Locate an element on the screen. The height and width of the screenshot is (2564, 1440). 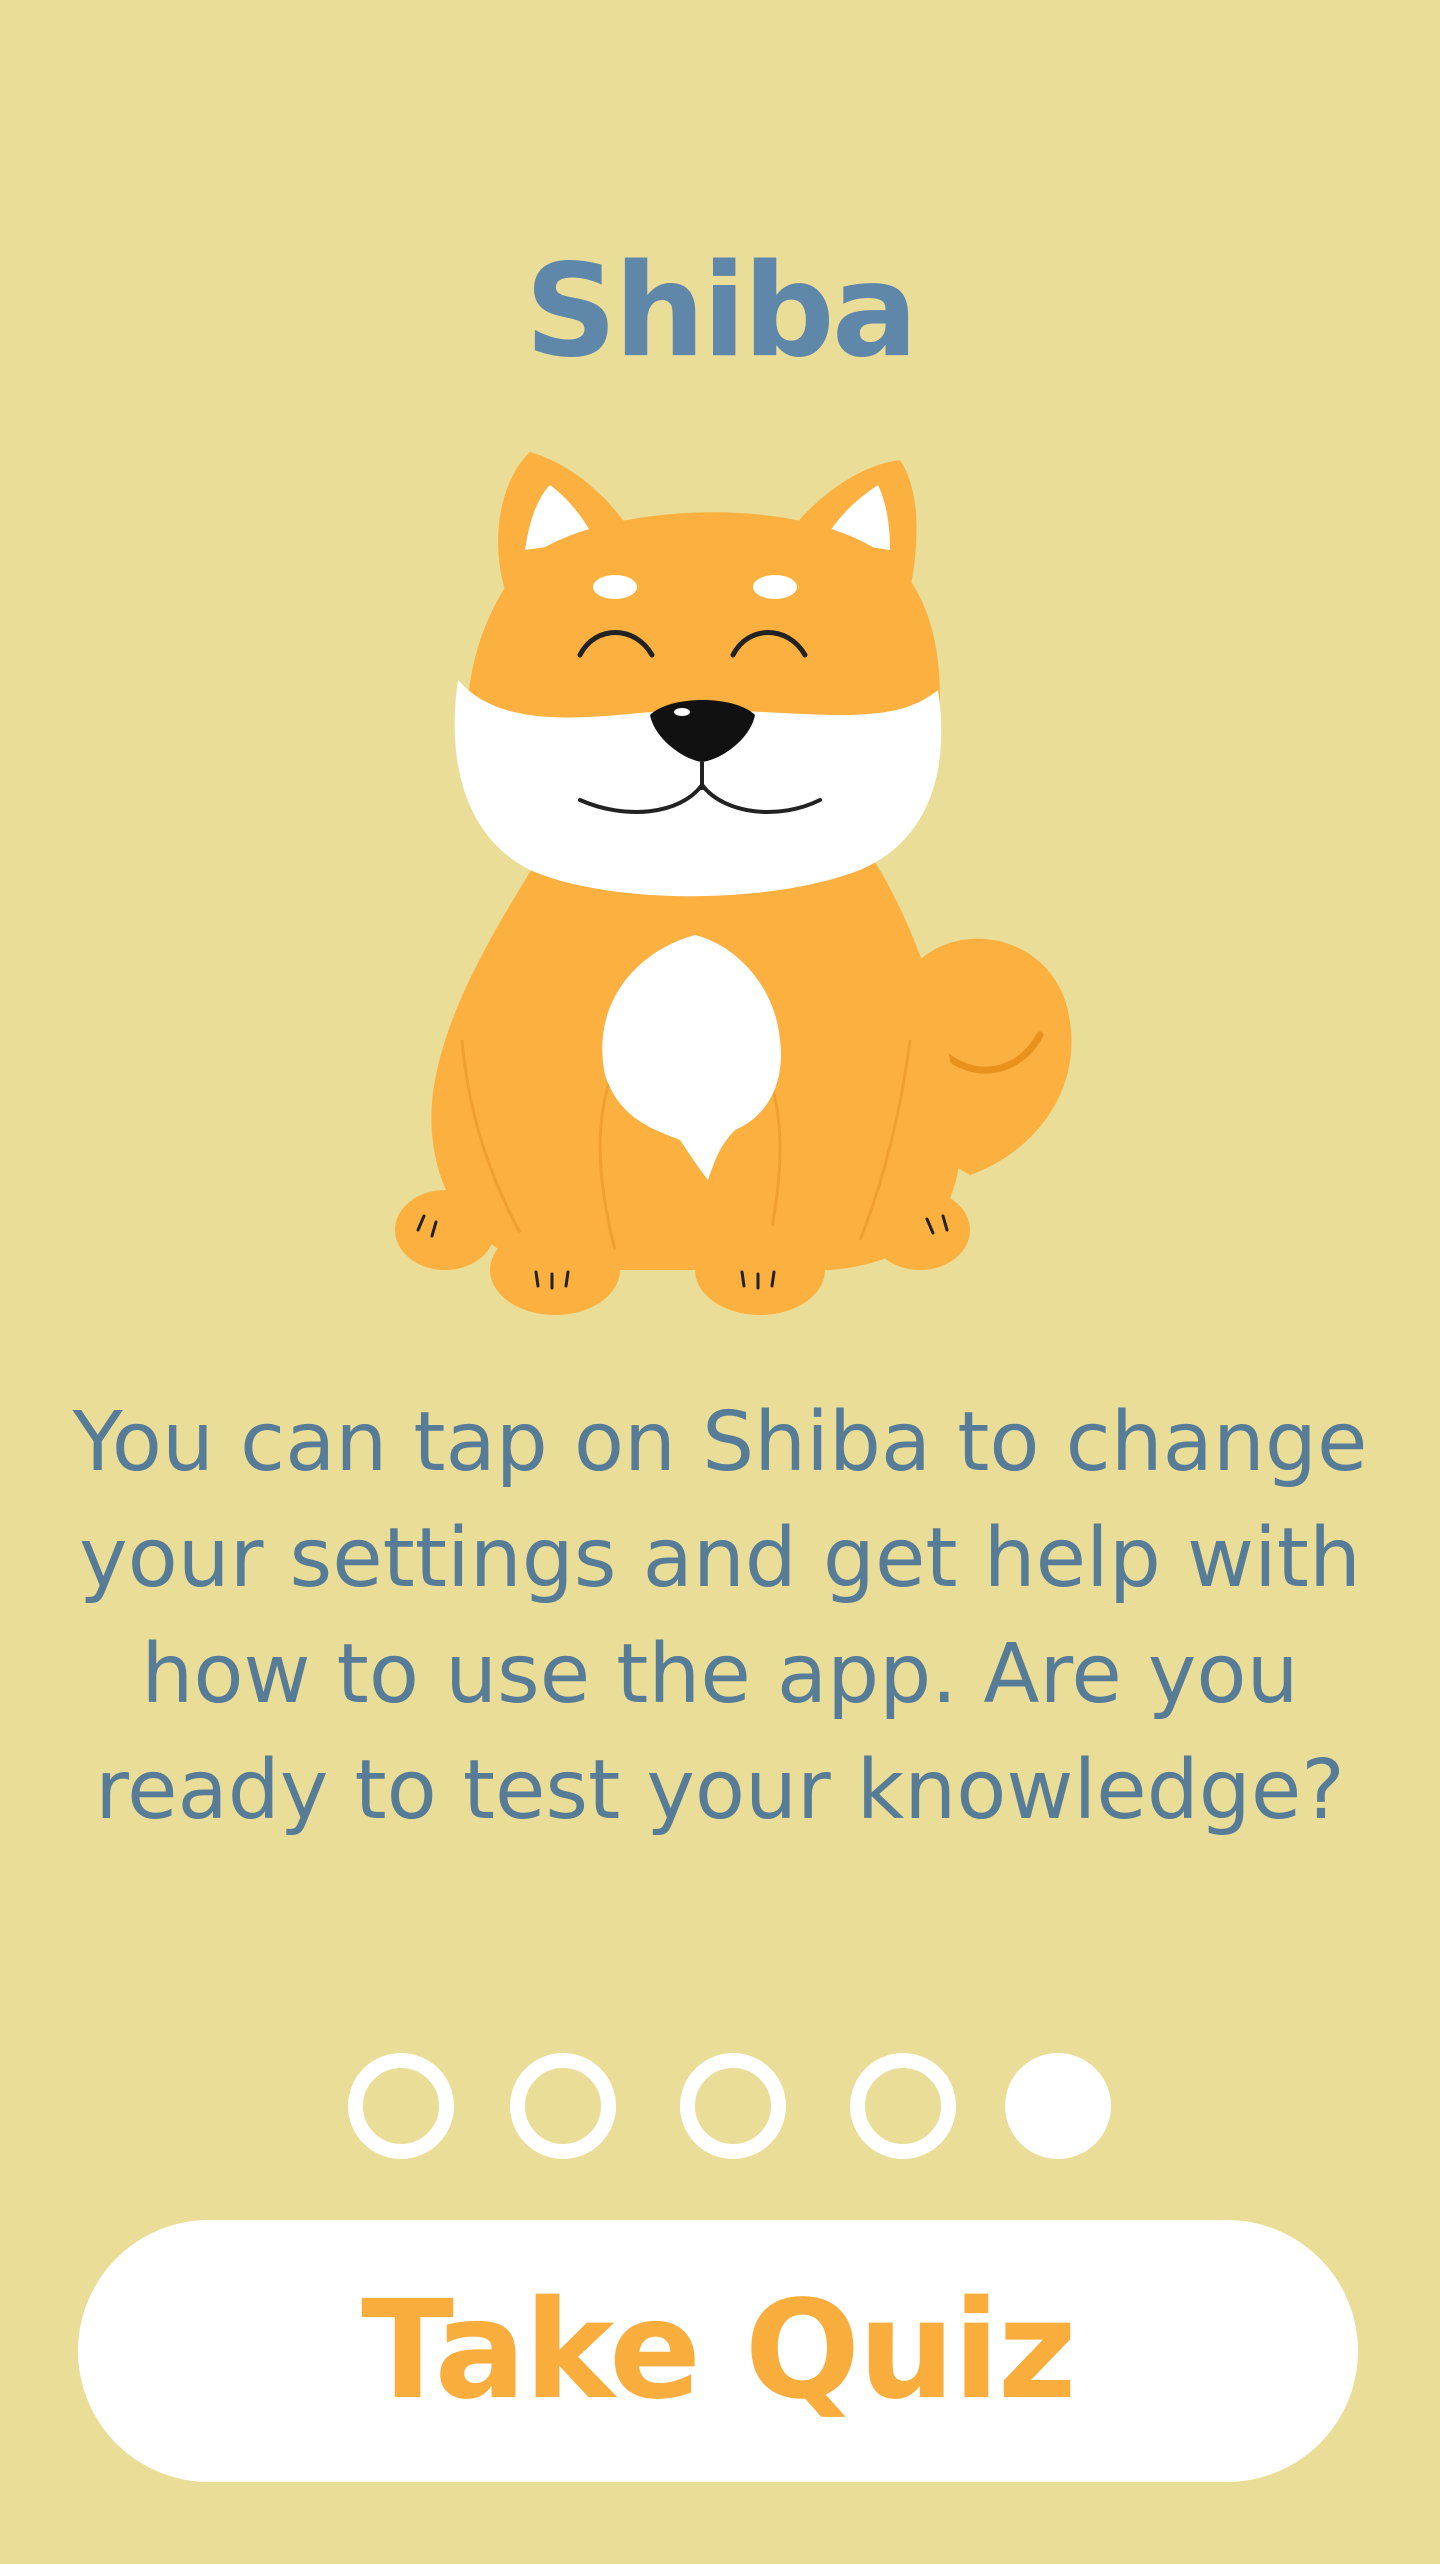
page-dot-5-active is located at coordinates (1058, 2106).